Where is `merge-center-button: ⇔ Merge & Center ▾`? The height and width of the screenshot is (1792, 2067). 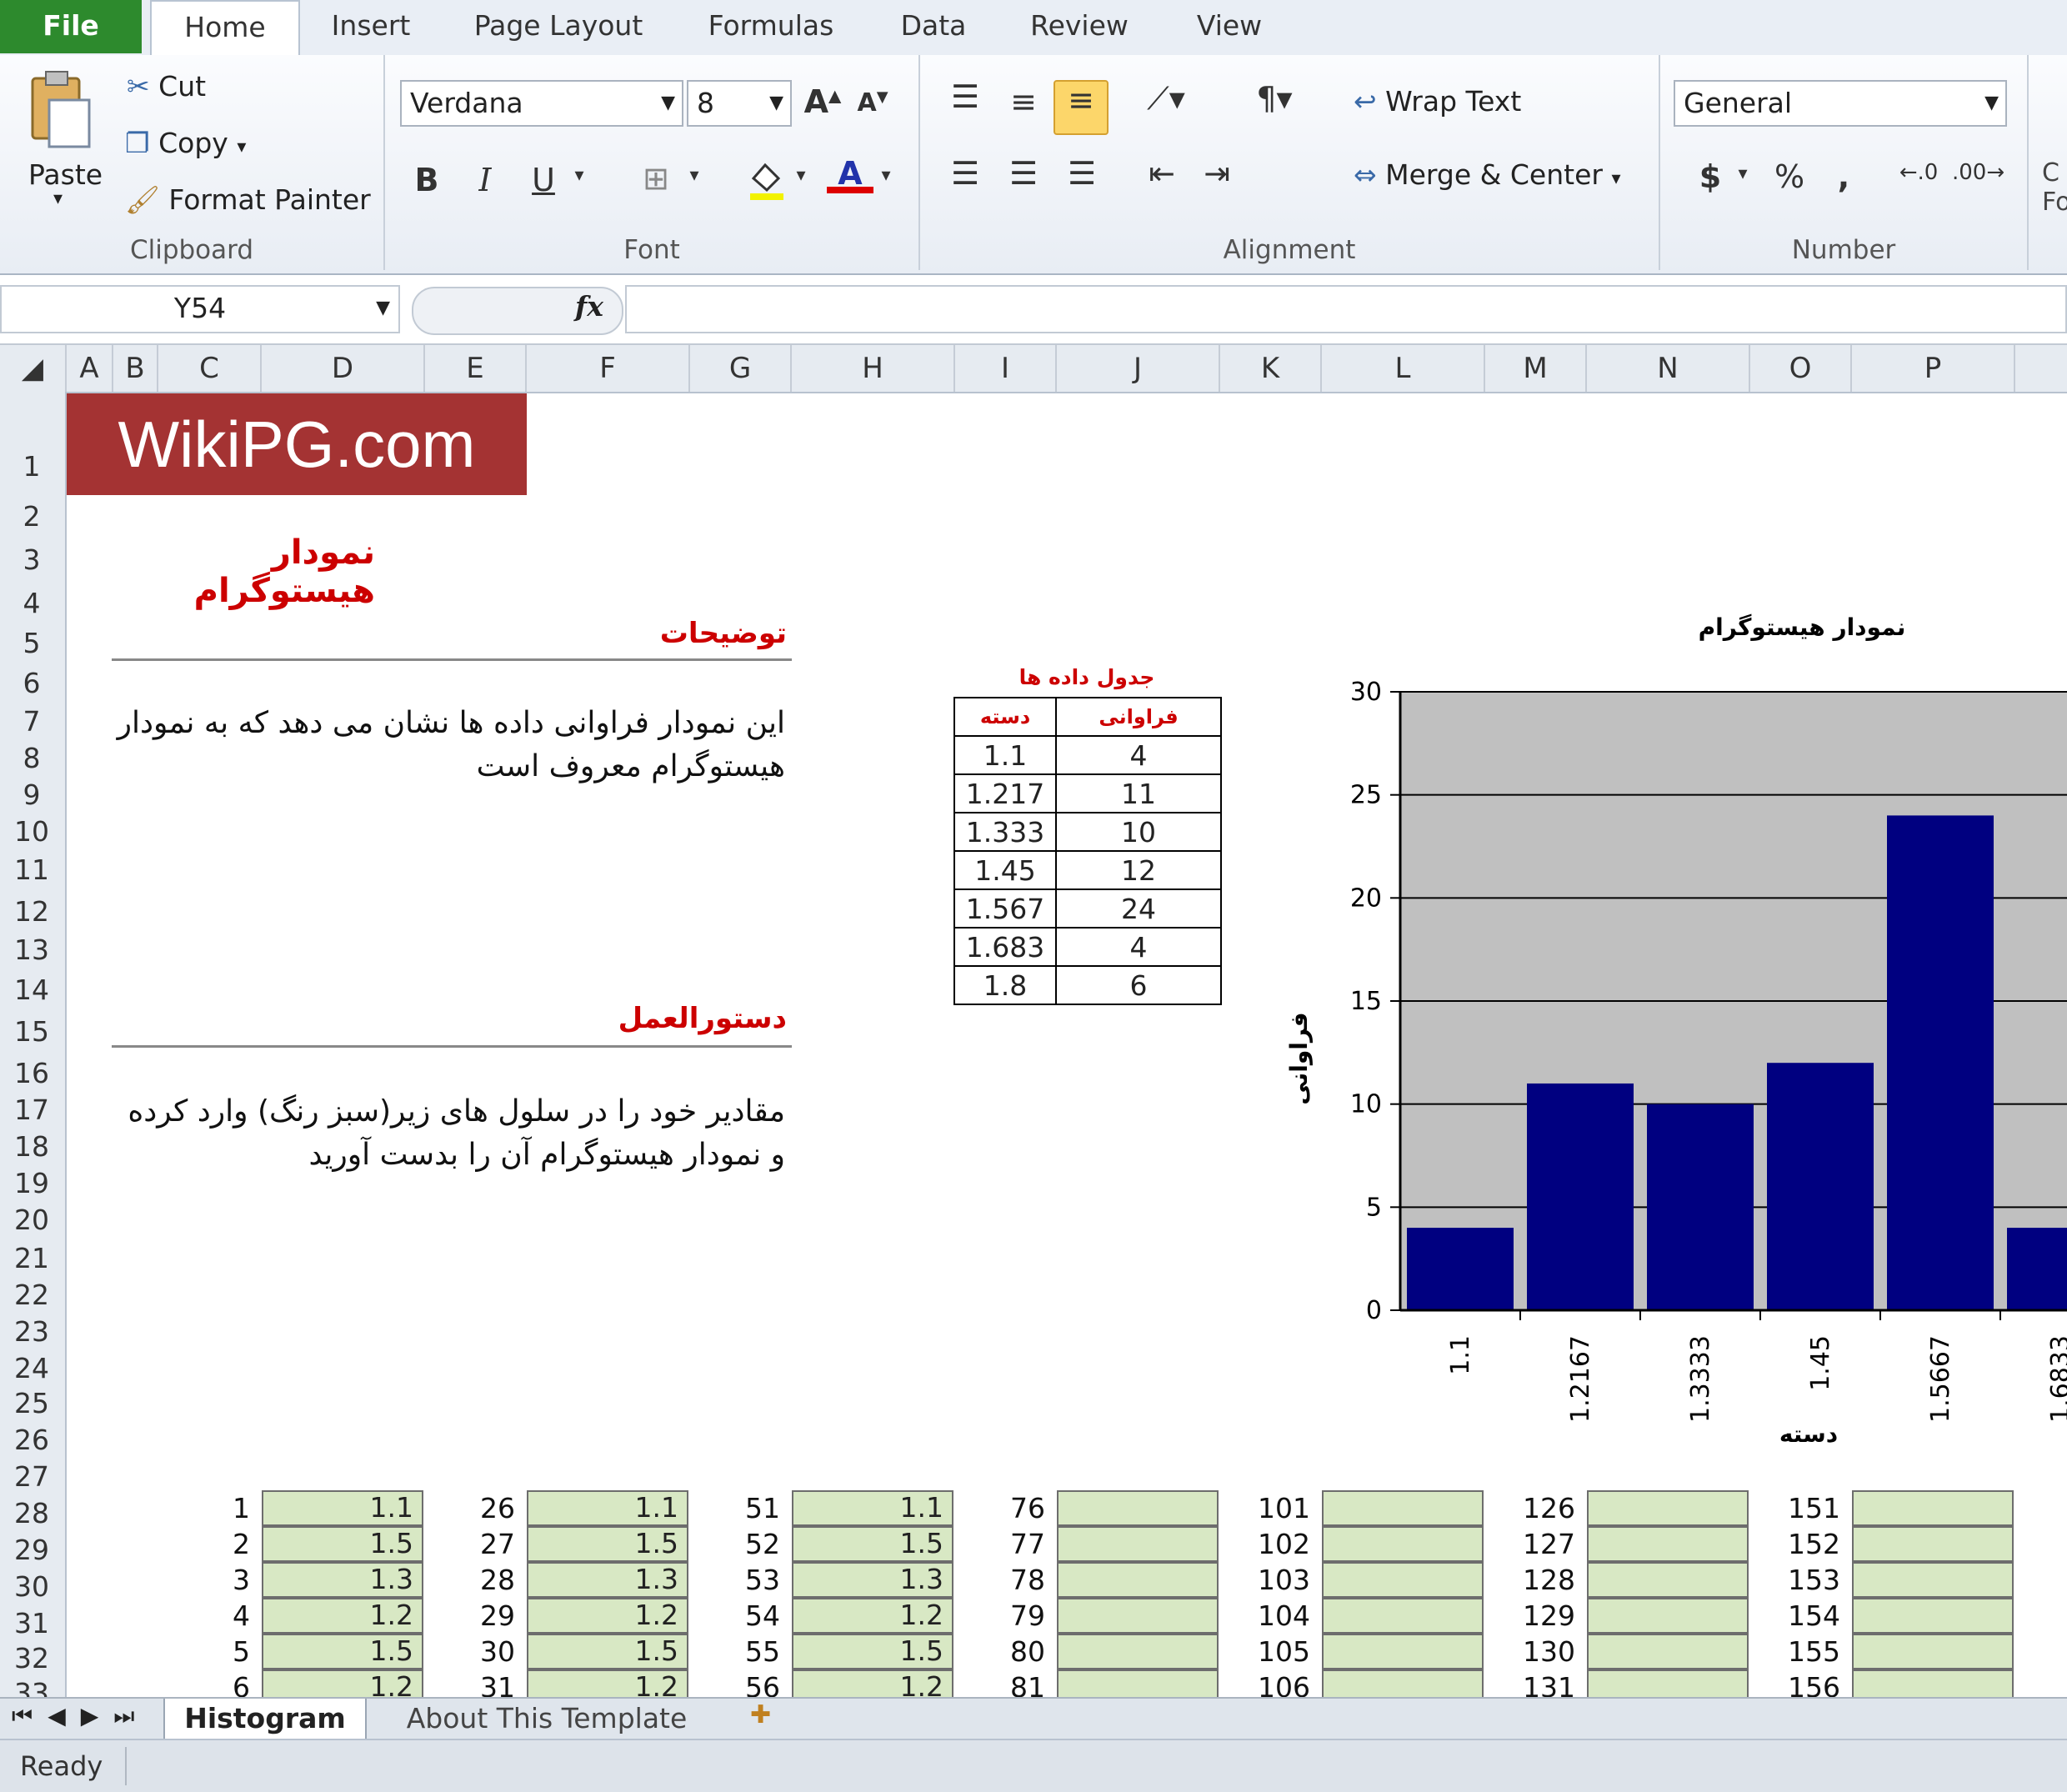
merge-center-button: ⇔ Merge & Center ▾ is located at coordinates (1487, 174).